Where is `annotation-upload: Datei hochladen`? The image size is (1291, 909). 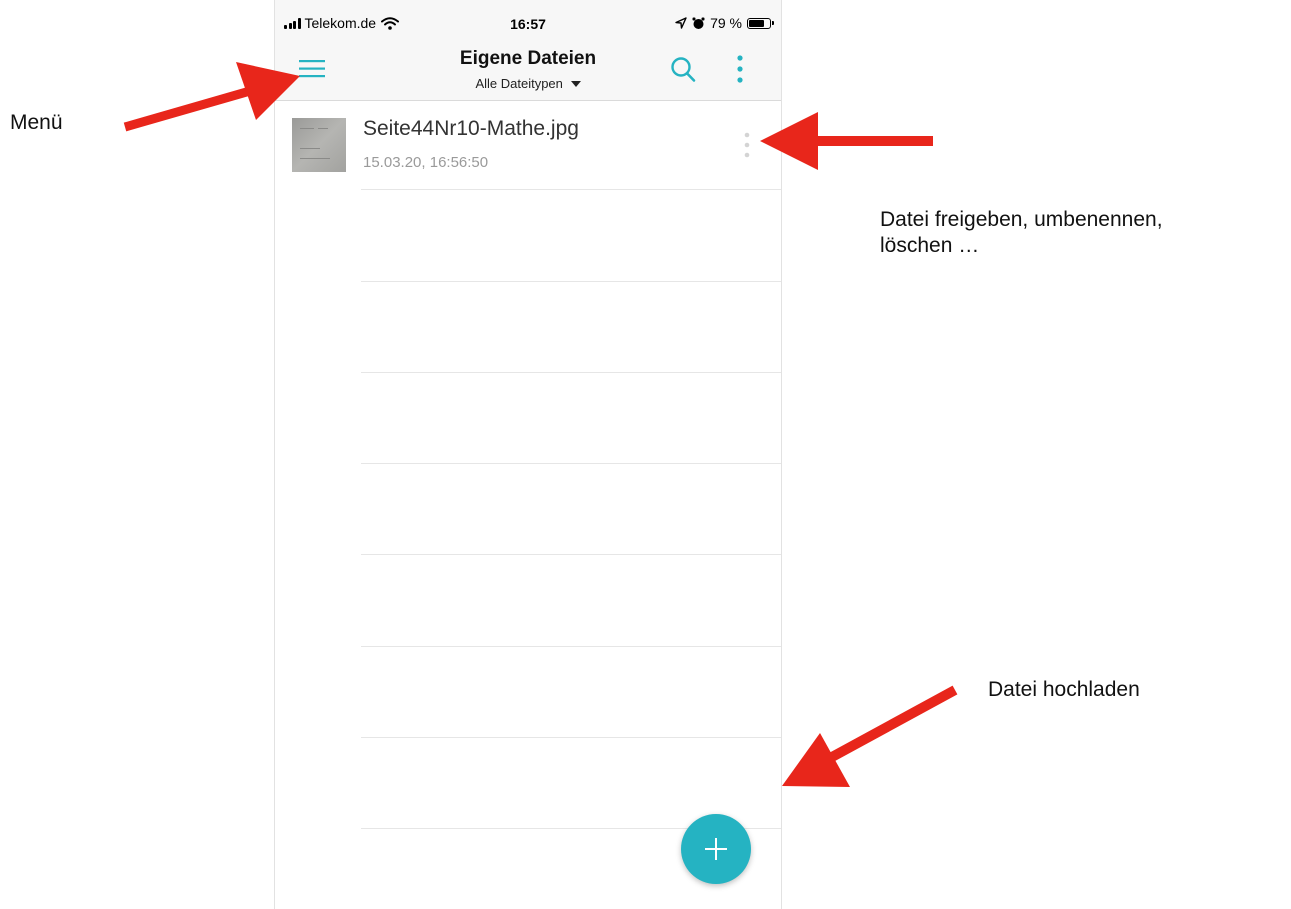
annotation-upload: Datei hochladen is located at coordinates (1064, 689).